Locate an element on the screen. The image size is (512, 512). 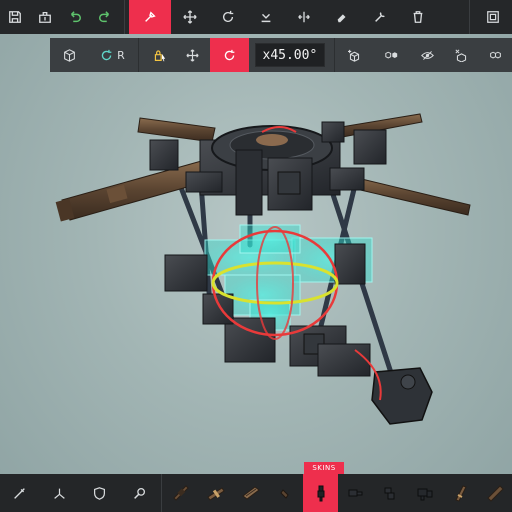
delete-button is located at coordinates (418, 17).